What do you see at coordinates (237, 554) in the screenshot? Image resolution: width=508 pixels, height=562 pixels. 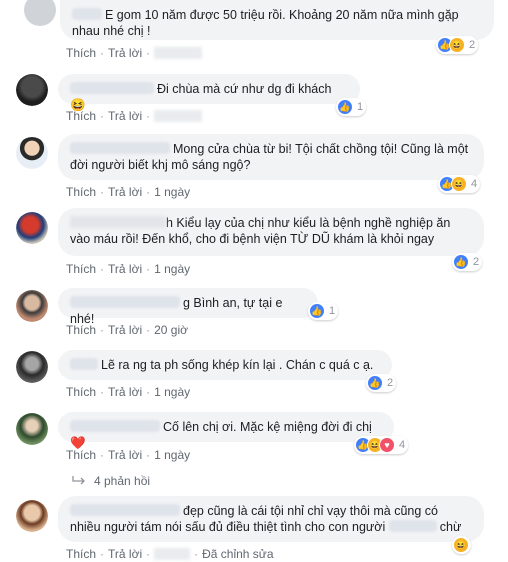 I see `edited-label: Đã chỉnh sửa` at bounding box center [237, 554].